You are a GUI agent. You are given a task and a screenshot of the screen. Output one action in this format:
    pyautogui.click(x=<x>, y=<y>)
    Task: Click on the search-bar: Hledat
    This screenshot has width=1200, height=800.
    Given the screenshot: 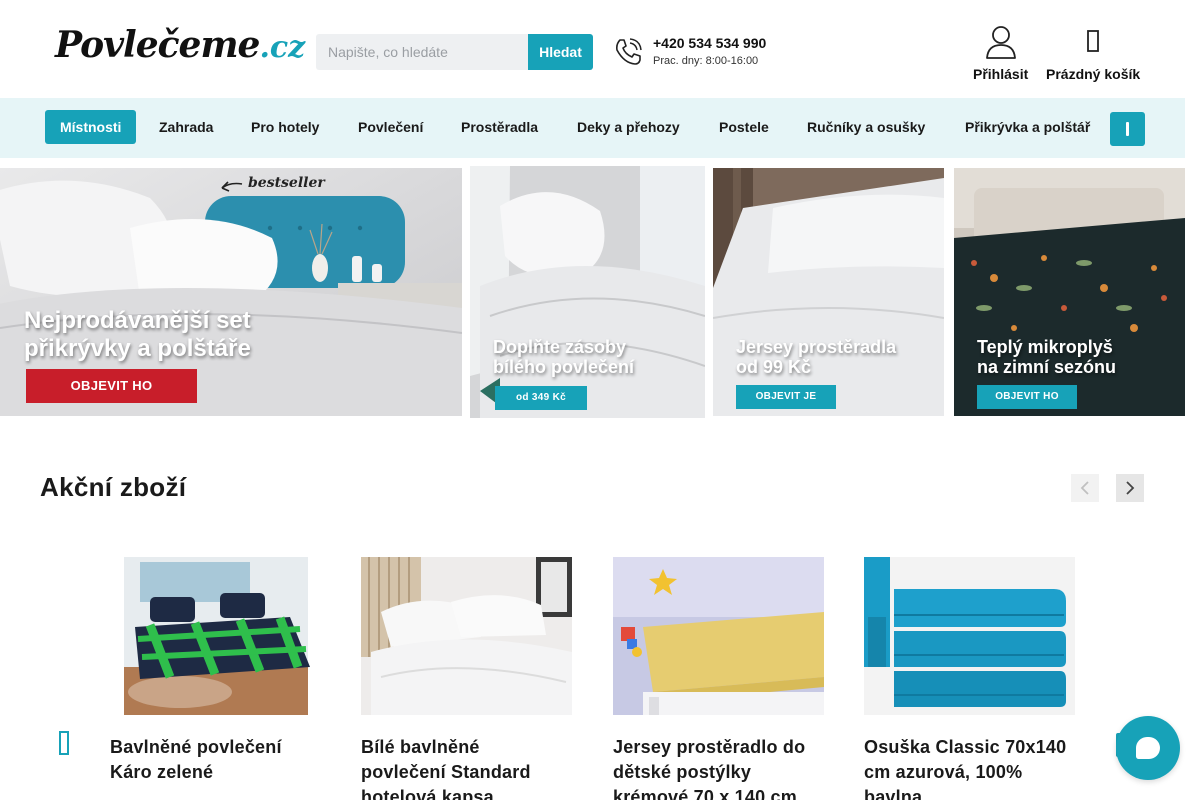 What is the action you would take?
    pyautogui.click(x=454, y=52)
    